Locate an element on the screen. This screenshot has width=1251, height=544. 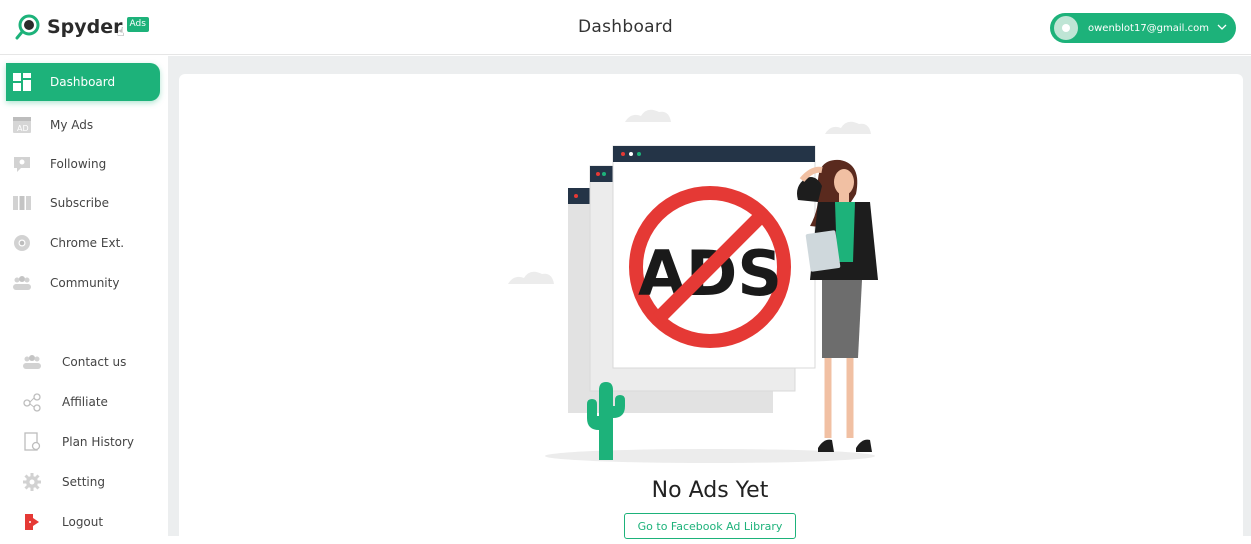
sidebar-item-chrome-ext: Chrome Ext. is located at coordinates (83, 243).